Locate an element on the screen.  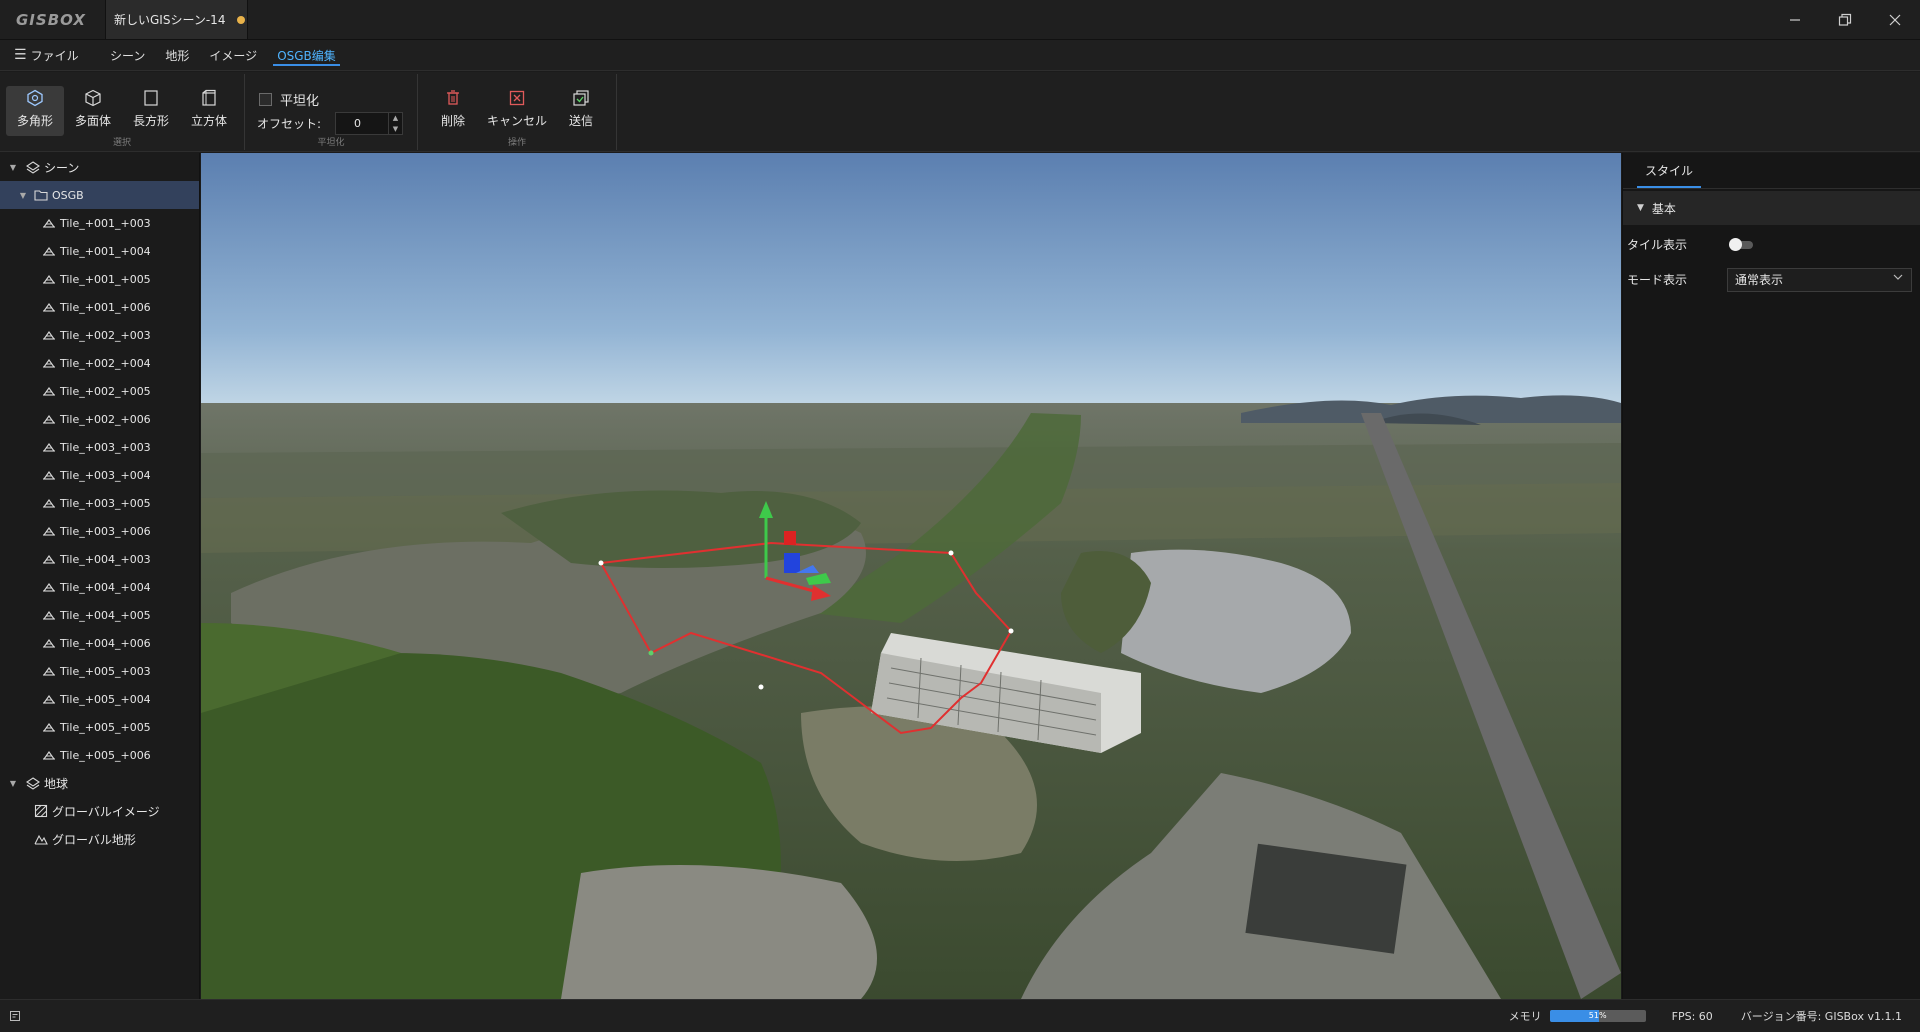
mode-display-value: 通常表示 is located at coordinates (1759, 280).